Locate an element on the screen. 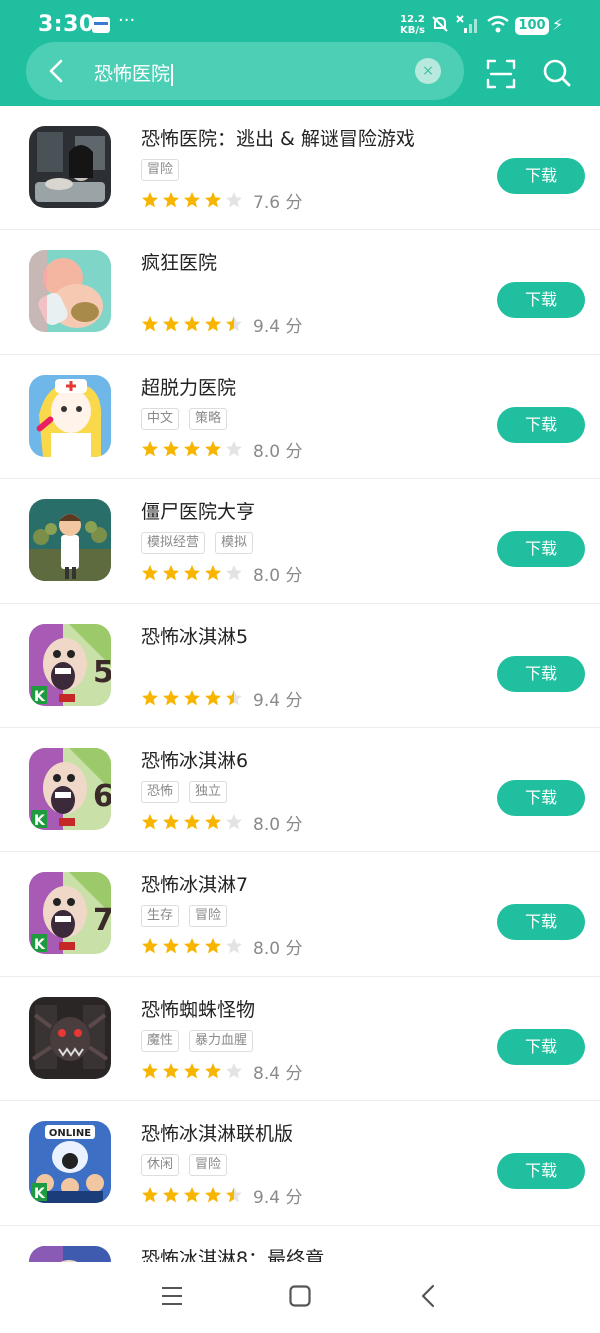 Image resolution: width=600 pixels, height=1333 pixels. rating-score: 8.0 分 is located at coordinates (277, 449).